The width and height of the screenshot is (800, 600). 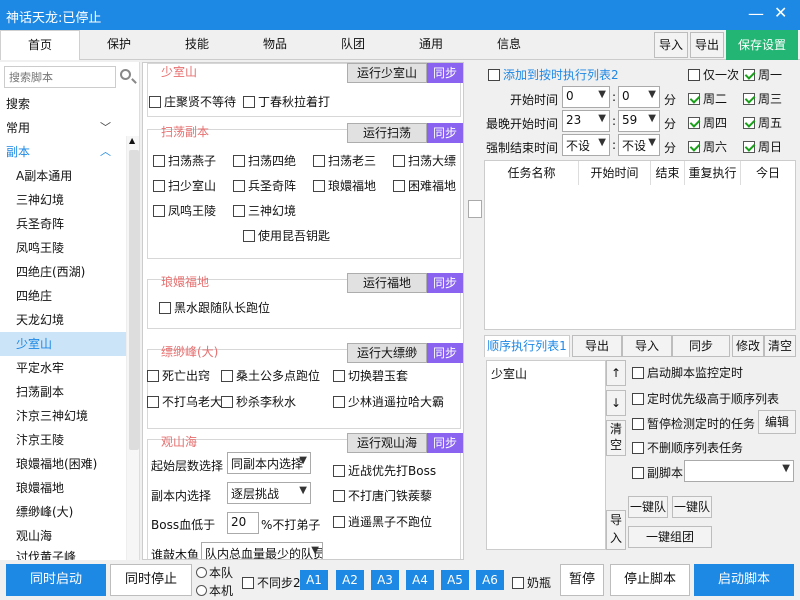 What do you see at coordinates (768, 173) in the screenshot?
I see `column-header: 今日` at bounding box center [768, 173].